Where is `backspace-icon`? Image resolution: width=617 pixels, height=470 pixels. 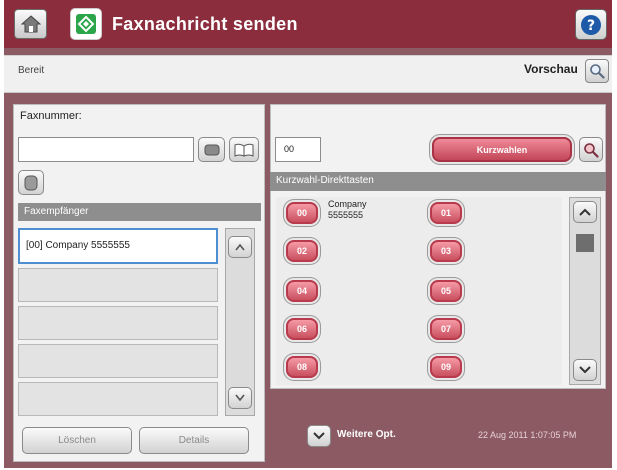 backspace-icon is located at coordinates (211, 149).